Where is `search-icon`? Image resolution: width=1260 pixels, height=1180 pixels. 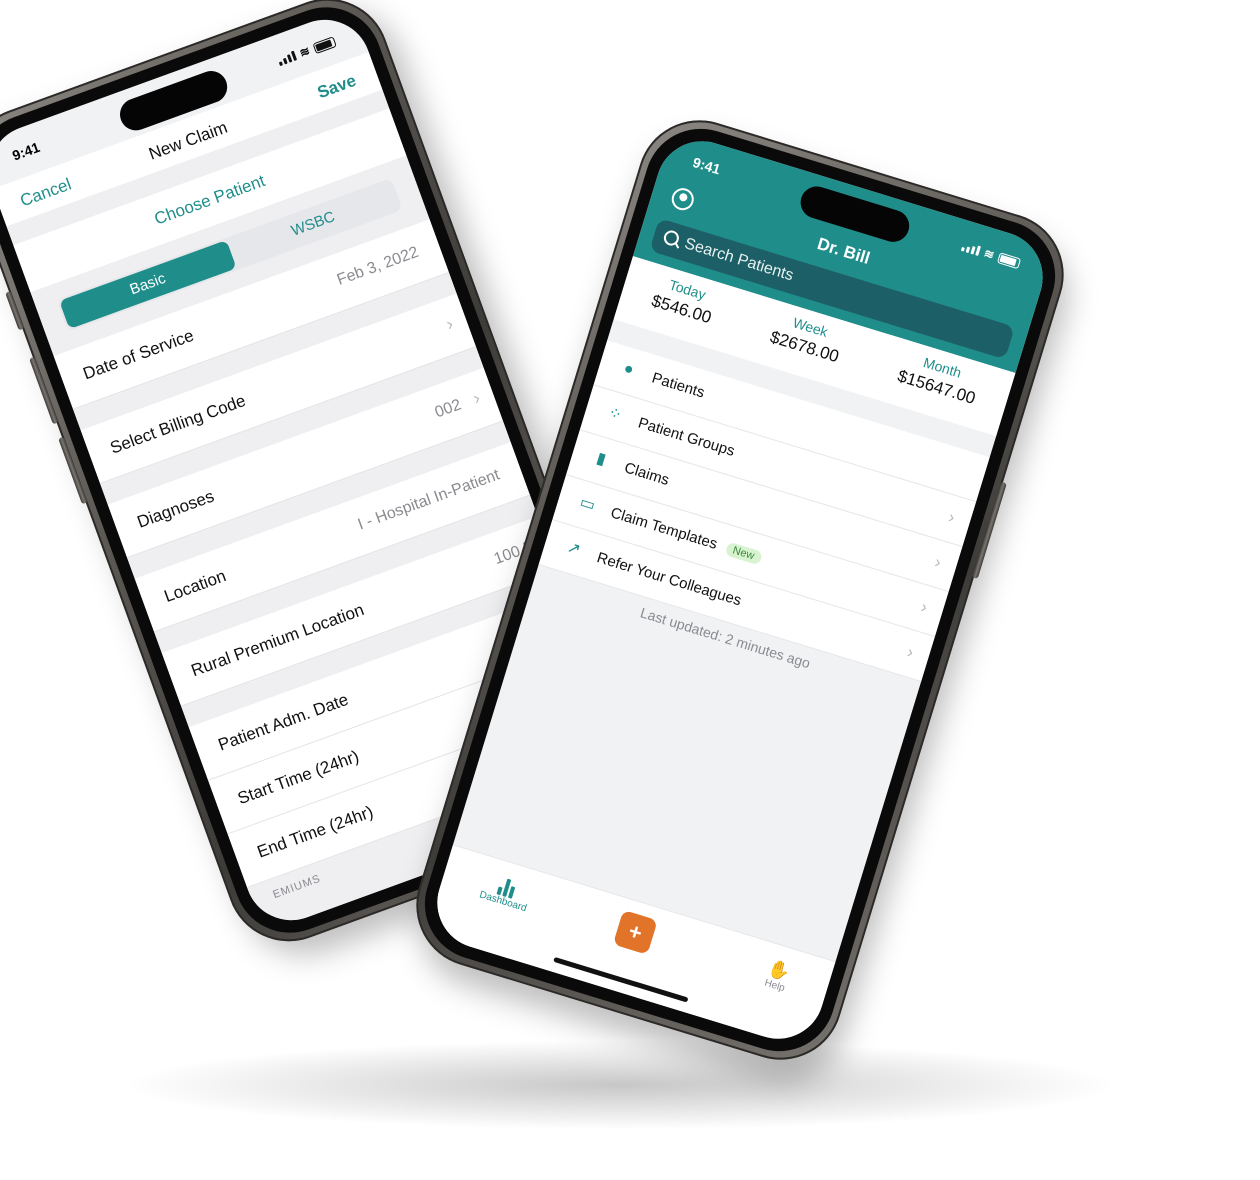
search-icon is located at coordinates (671, 238).